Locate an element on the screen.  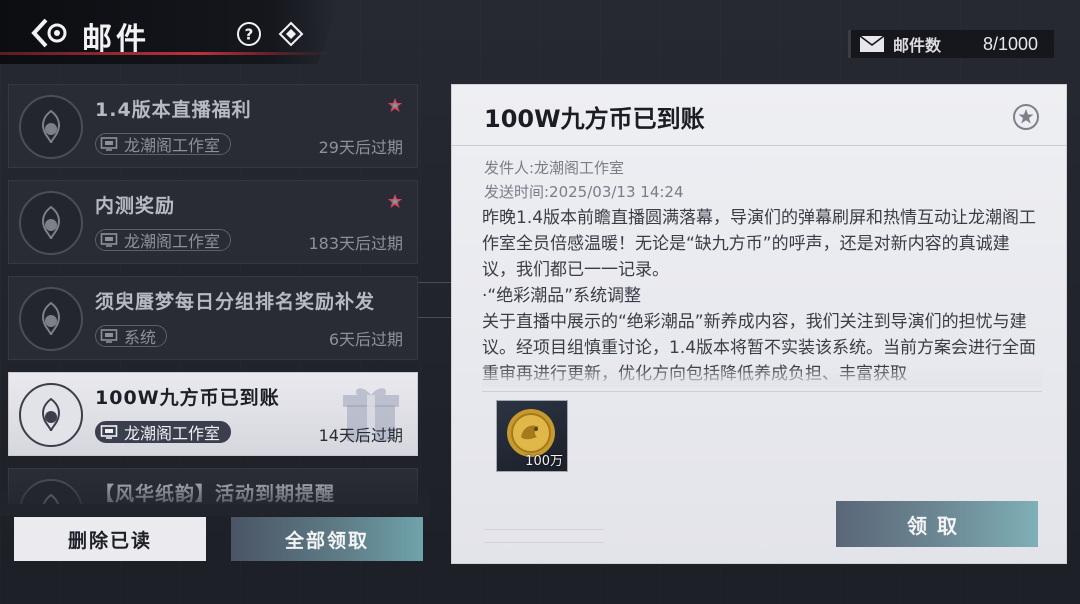
mail-subject: 内测奖励 is located at coordinates (135, 206).